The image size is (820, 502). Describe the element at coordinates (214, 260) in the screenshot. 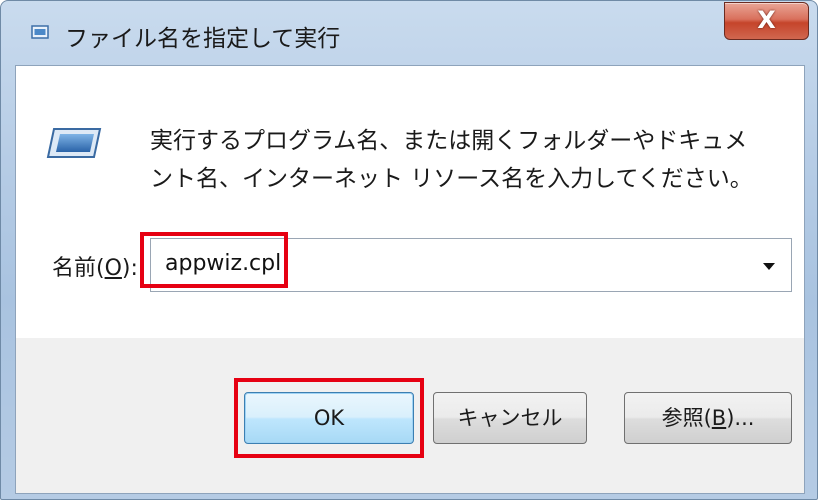

I see `highlight-box-name` at that location.